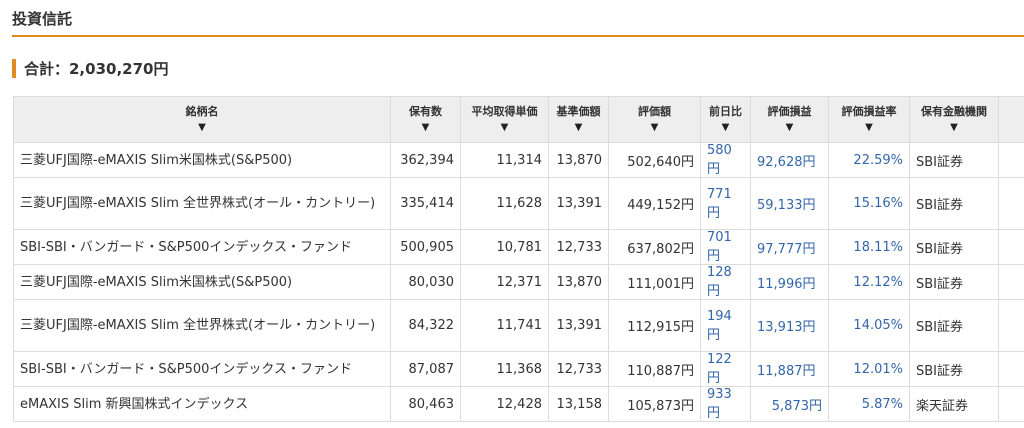 This screenshot has width=1024, height=428. What do you see at coordinates (425, 404) in the screenshot?
I see `quantity: 80,463` at bounding box center [425, 404].